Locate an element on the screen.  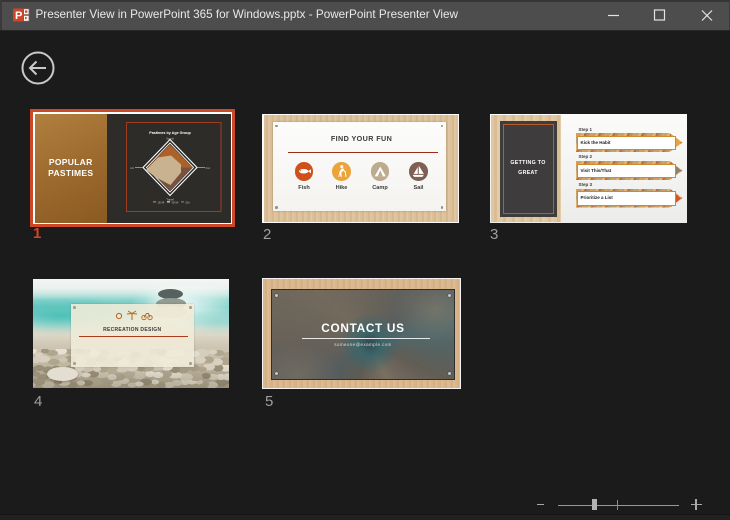
svg-text: 18-34 is located at coordinates (160, 202).